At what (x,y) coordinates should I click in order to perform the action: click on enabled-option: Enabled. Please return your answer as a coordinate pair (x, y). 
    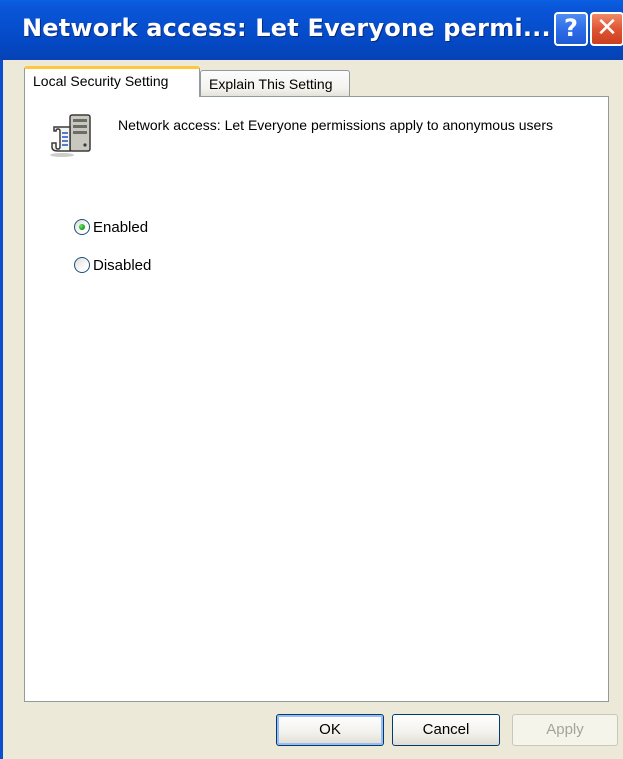
    Looking at the image, I should click on (111, 227).